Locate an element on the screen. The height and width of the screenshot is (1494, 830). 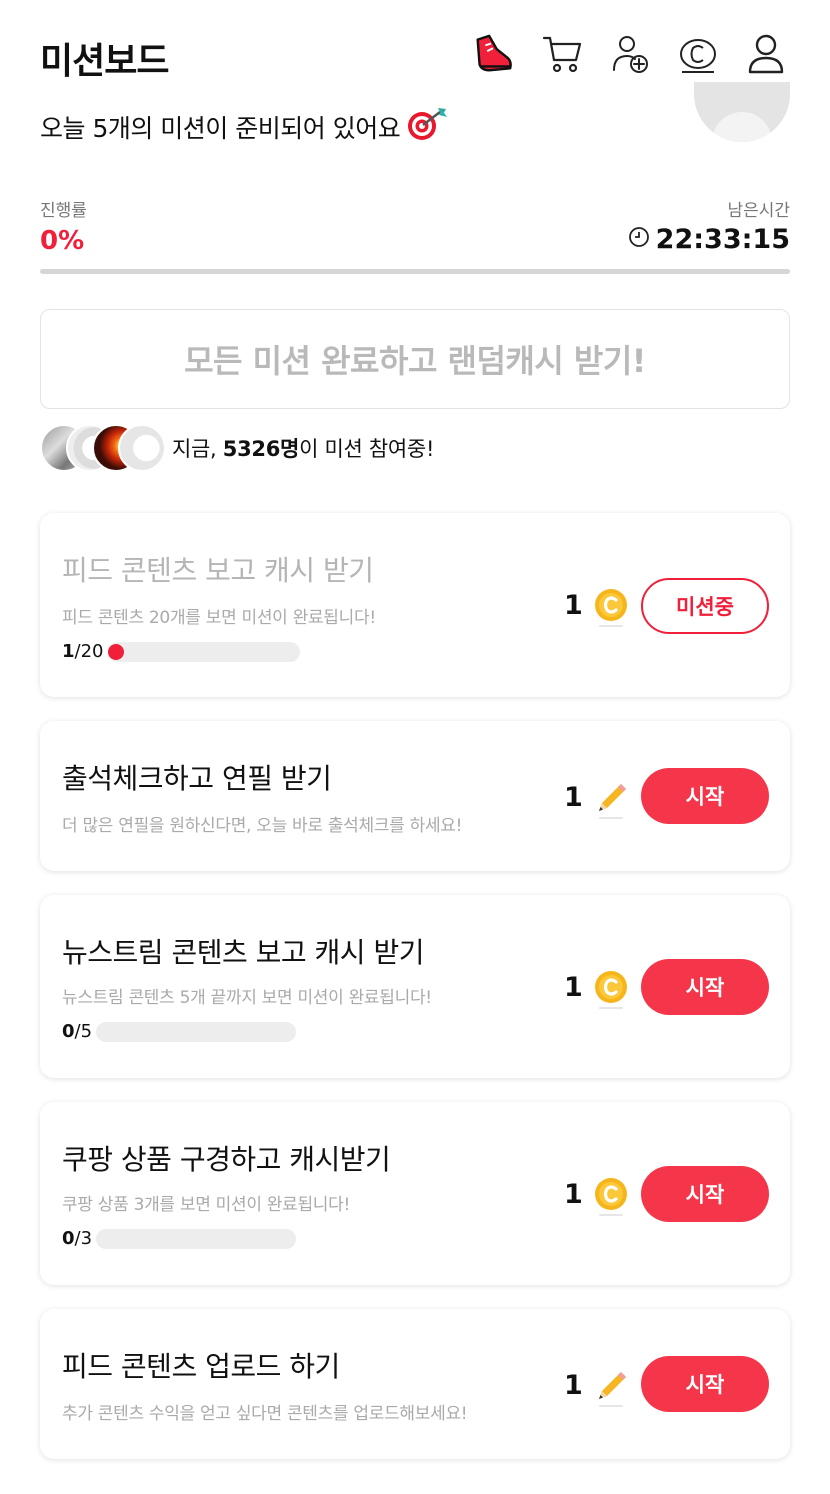
mission-progress-total: /20 is located at coordinates (89, 651).